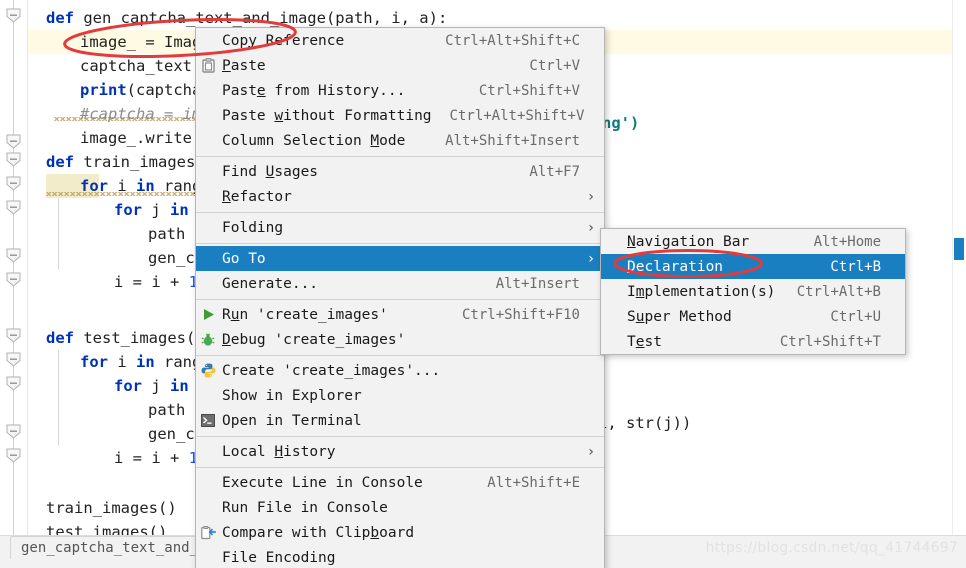  What do you see at coordinates (855, 266) in the screenshot?
I see `menu-item-shortcut: Ctrl+B` at bounding box center [855, 266].